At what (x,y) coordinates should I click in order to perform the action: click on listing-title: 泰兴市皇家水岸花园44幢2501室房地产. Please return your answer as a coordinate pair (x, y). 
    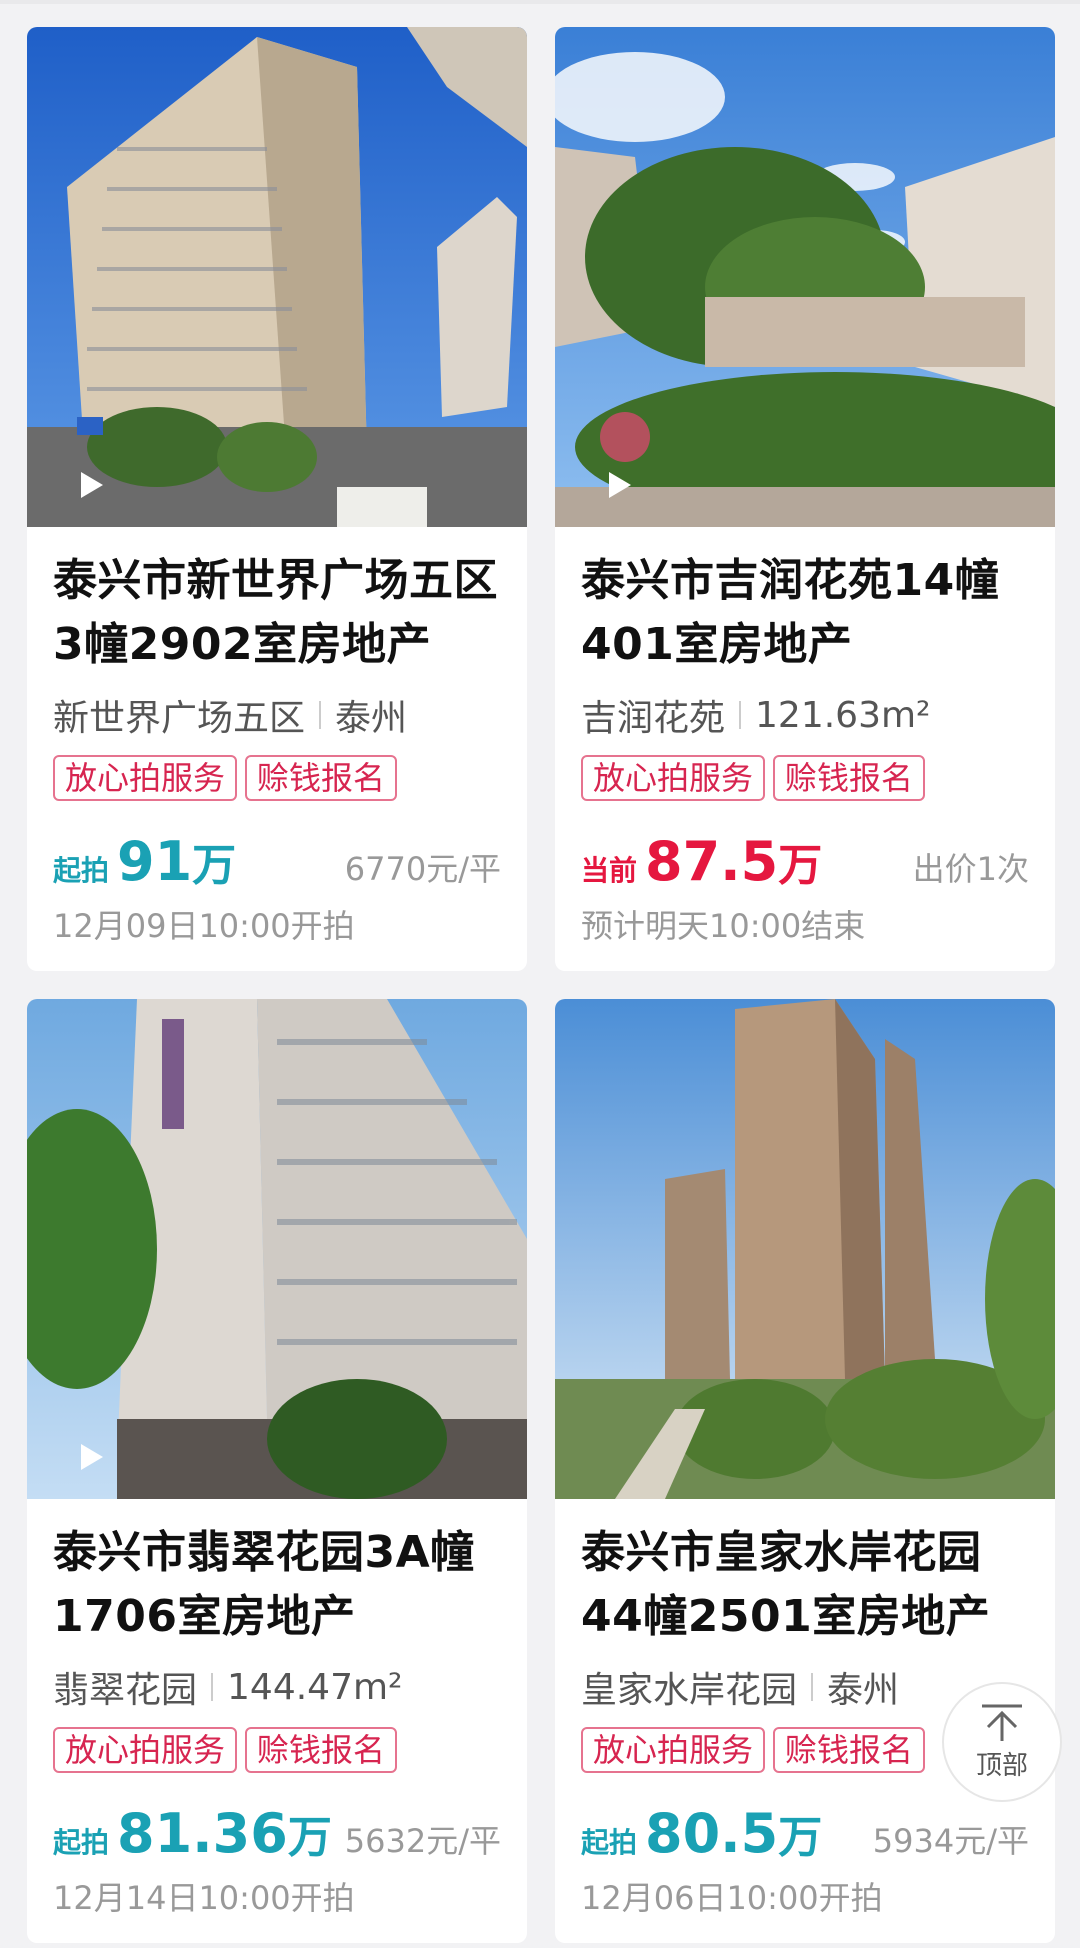
    Looking at the image, I should click on (805, 1585).